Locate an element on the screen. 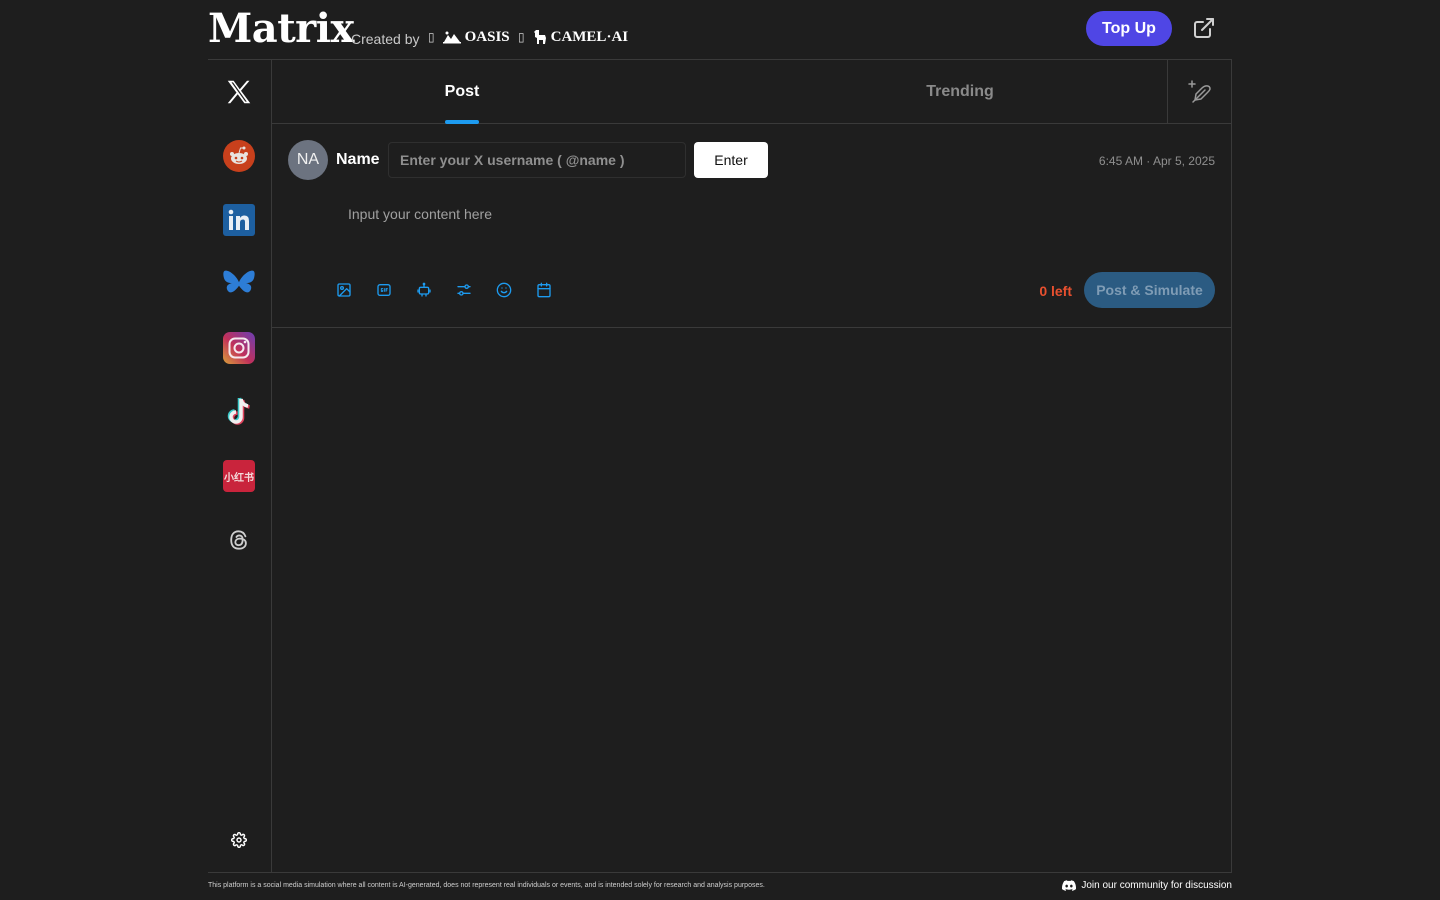  instagram-icon is located at coordinates (239, 348).